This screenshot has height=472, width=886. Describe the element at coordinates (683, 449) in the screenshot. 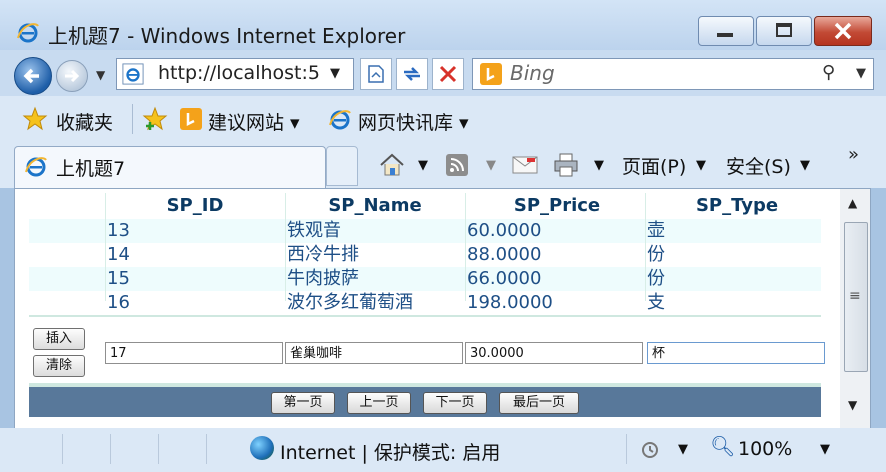

I see `protected-mode-dropdown-icon: ▼` at that location.